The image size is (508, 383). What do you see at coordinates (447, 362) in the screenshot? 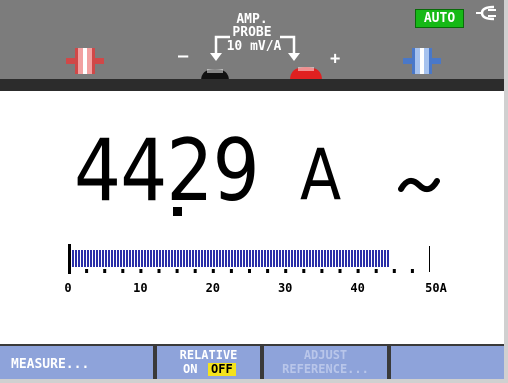
I see `f4-softkey` at bounding box center [447, 362].